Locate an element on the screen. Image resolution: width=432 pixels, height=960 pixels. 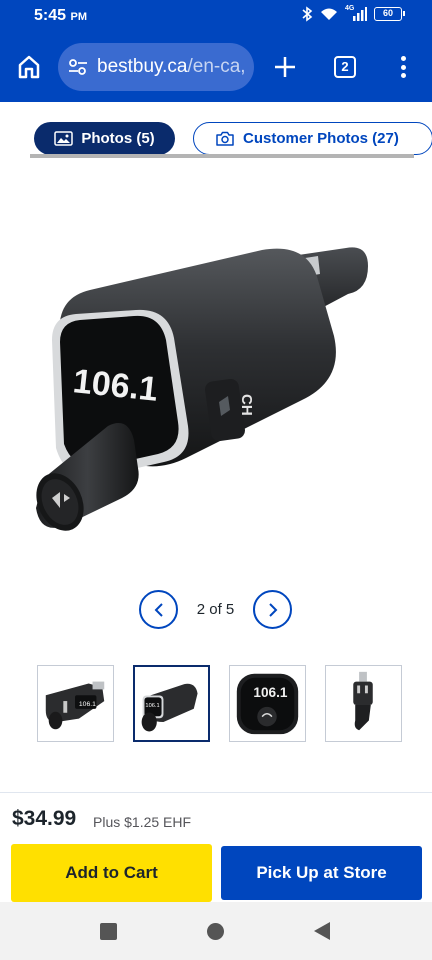
home-icon is located at coordinates (29, 67).